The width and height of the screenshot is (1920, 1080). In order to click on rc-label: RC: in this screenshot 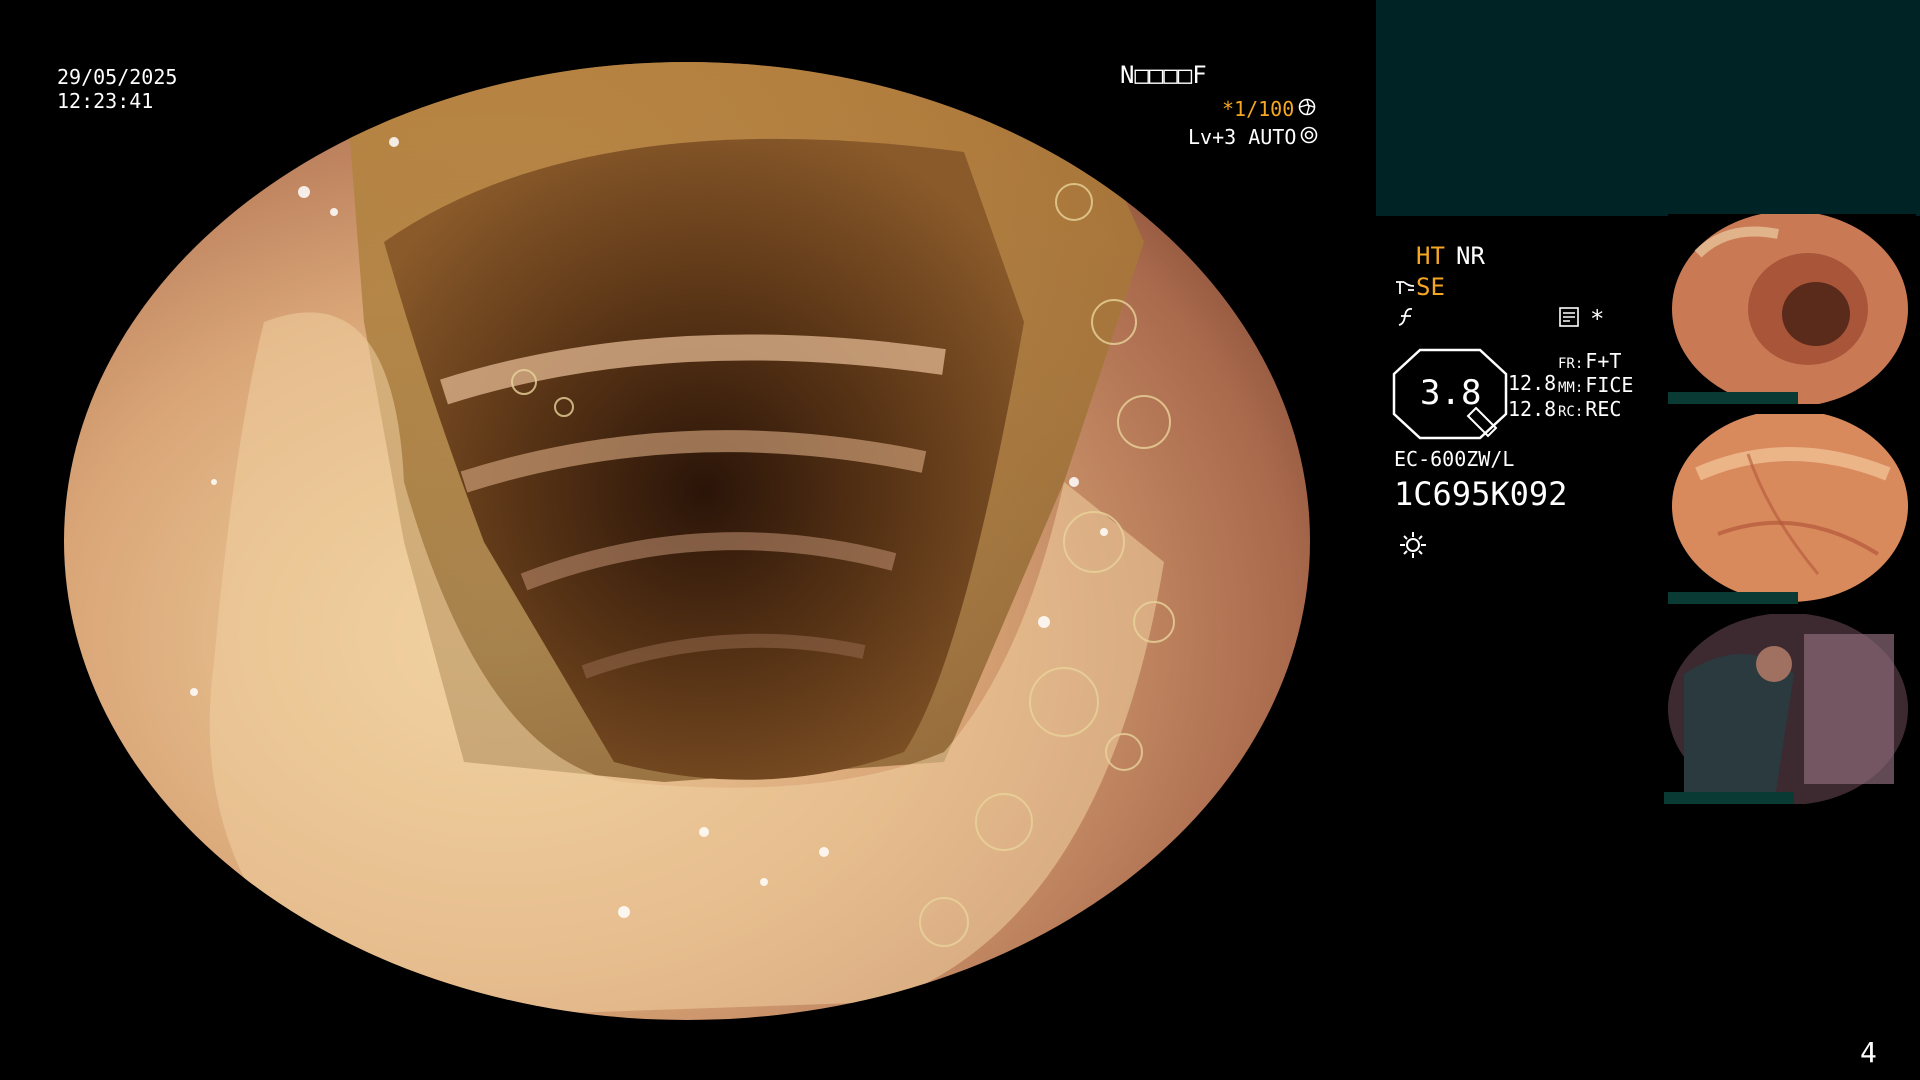, I will do `click(1571, 412)`.